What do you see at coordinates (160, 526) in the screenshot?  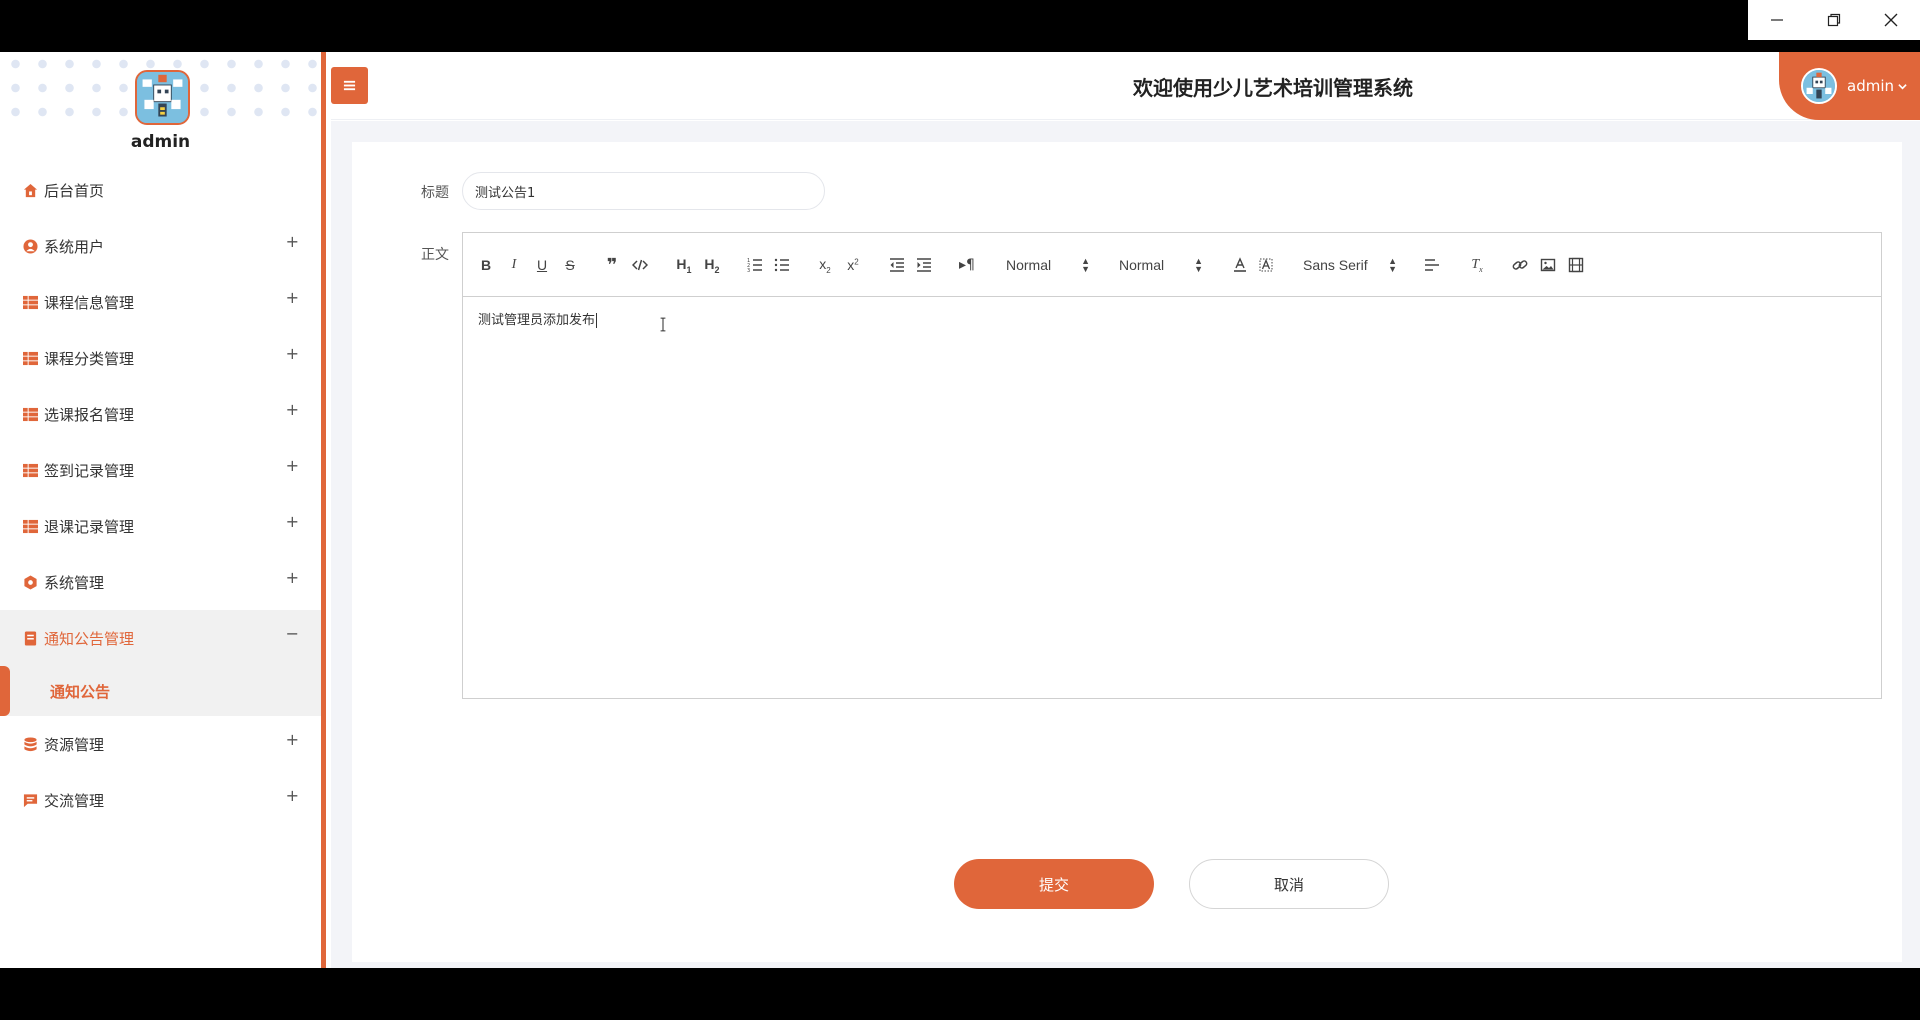 I see `sidebar-item-withdrawal: 退课记录管理 +` at bounding box center [160, 526].